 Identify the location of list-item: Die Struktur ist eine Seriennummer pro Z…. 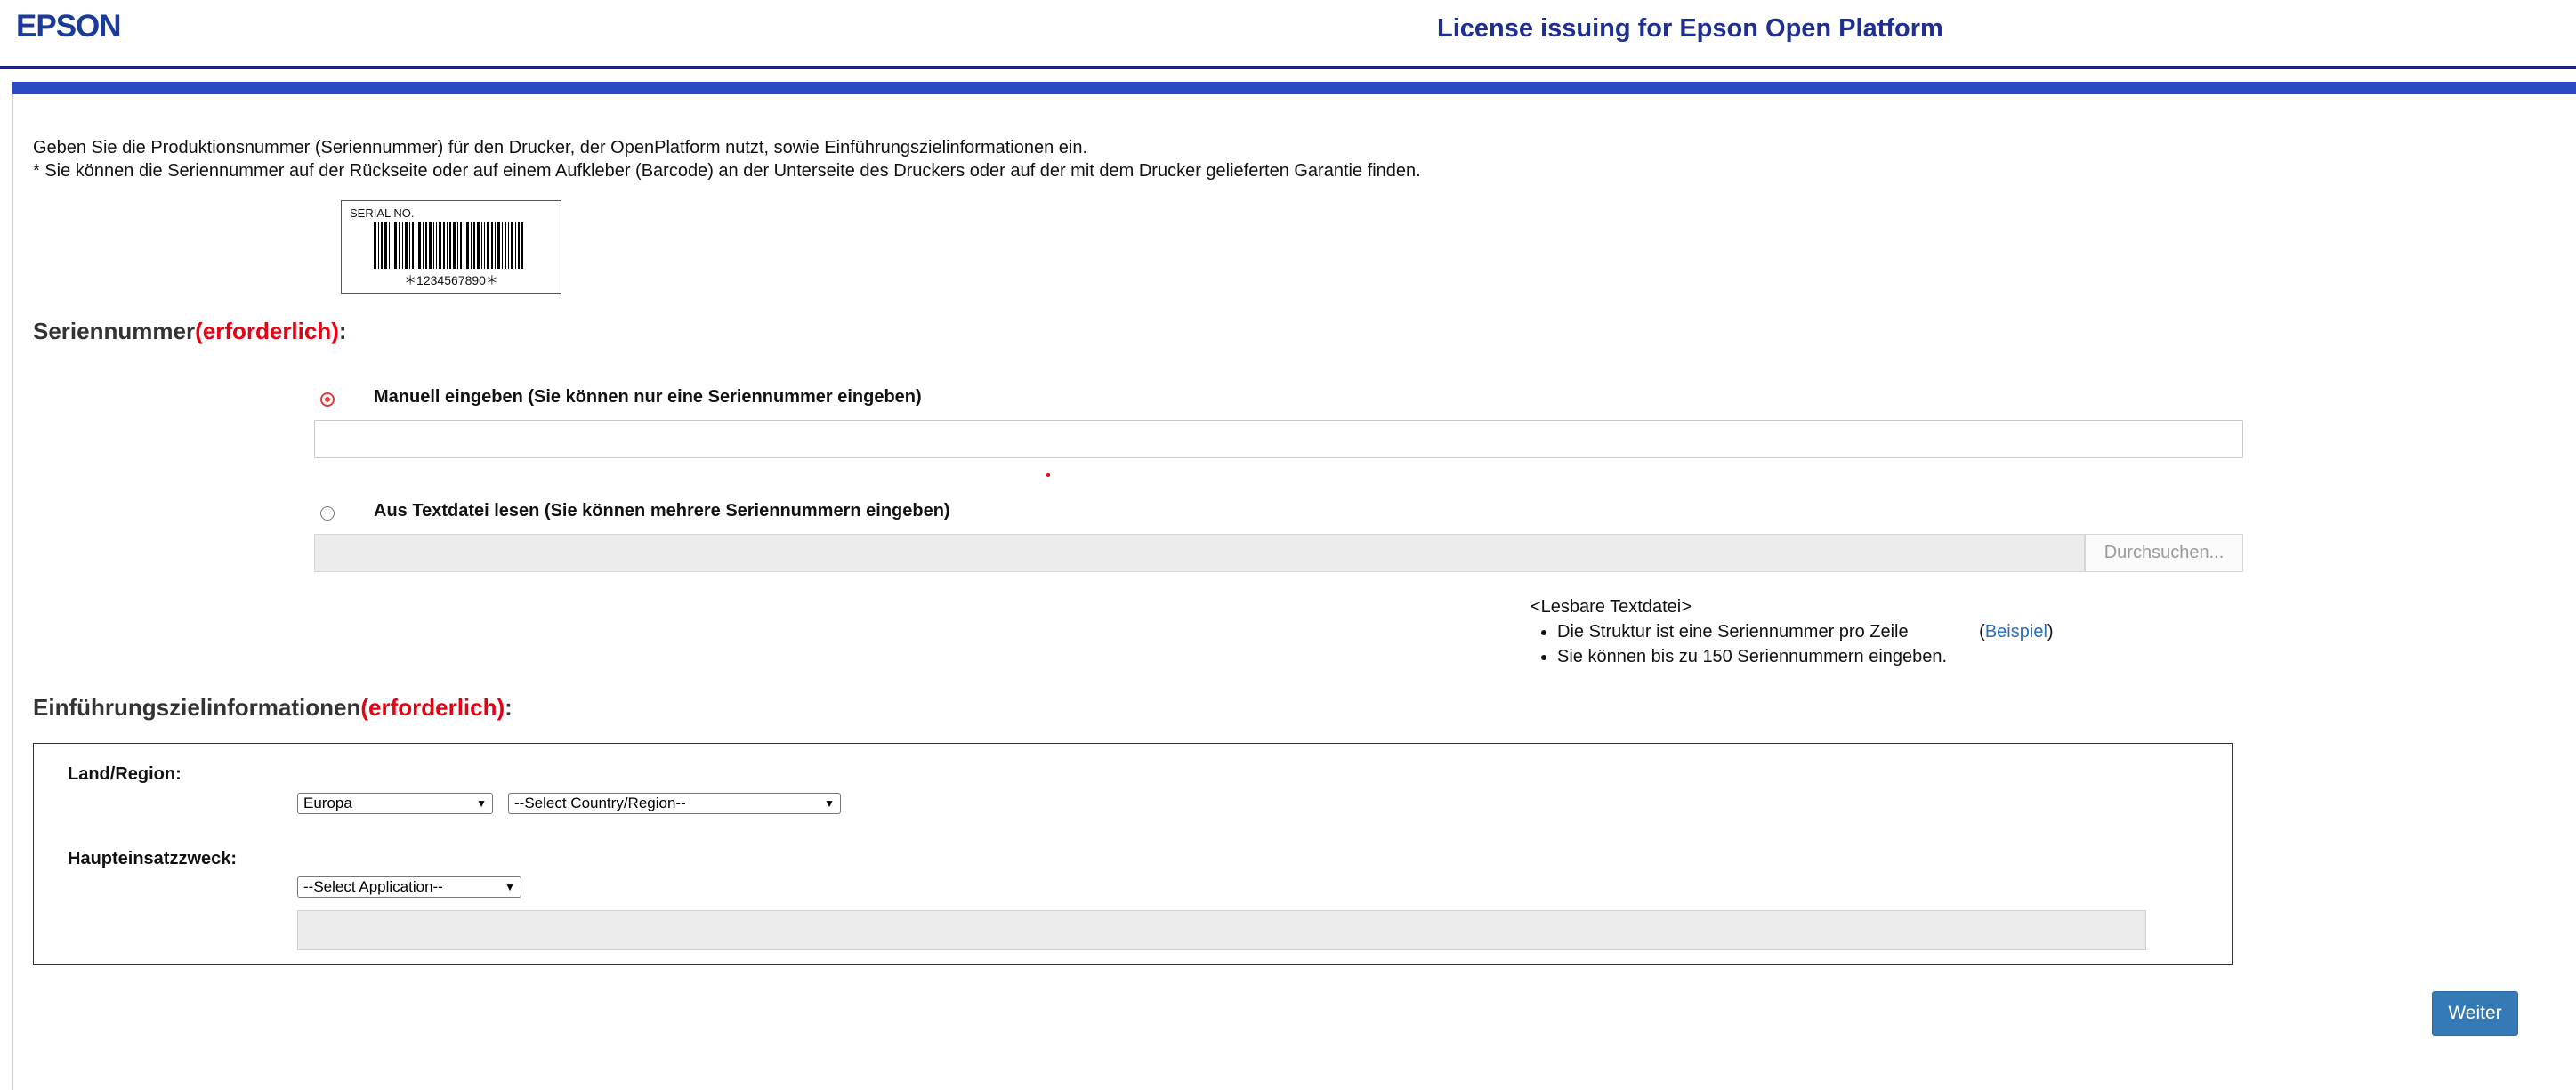
(1805, 631).